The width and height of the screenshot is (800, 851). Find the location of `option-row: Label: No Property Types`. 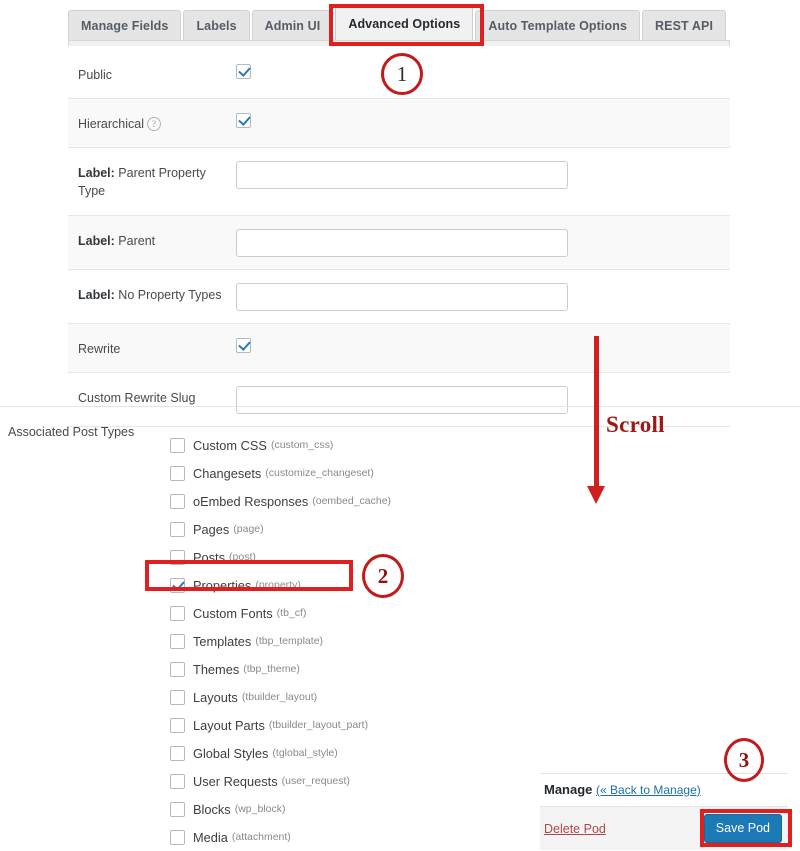

option-row: Label: No Property Types is located at coordinates (399, 296).